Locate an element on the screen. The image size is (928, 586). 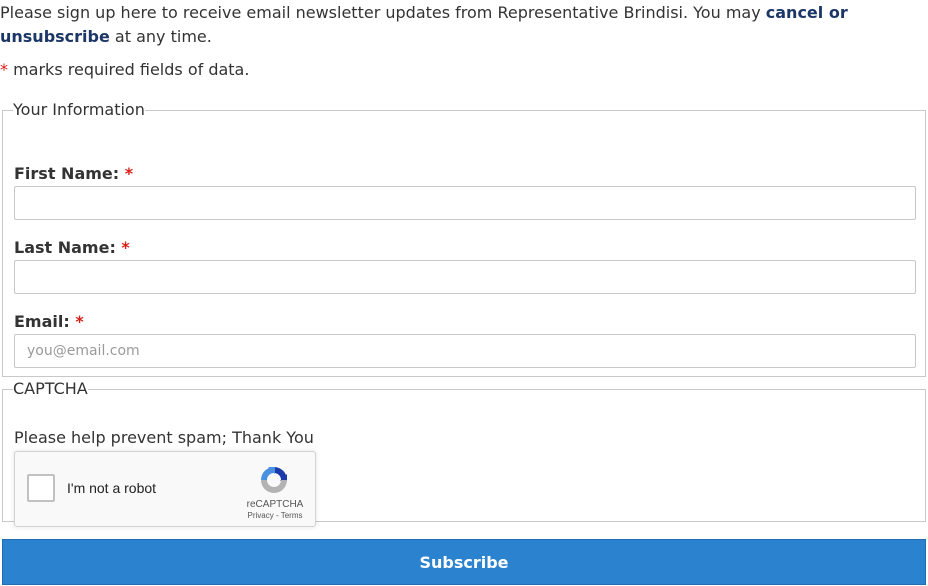
email-input is located at coordinates (465, 351).